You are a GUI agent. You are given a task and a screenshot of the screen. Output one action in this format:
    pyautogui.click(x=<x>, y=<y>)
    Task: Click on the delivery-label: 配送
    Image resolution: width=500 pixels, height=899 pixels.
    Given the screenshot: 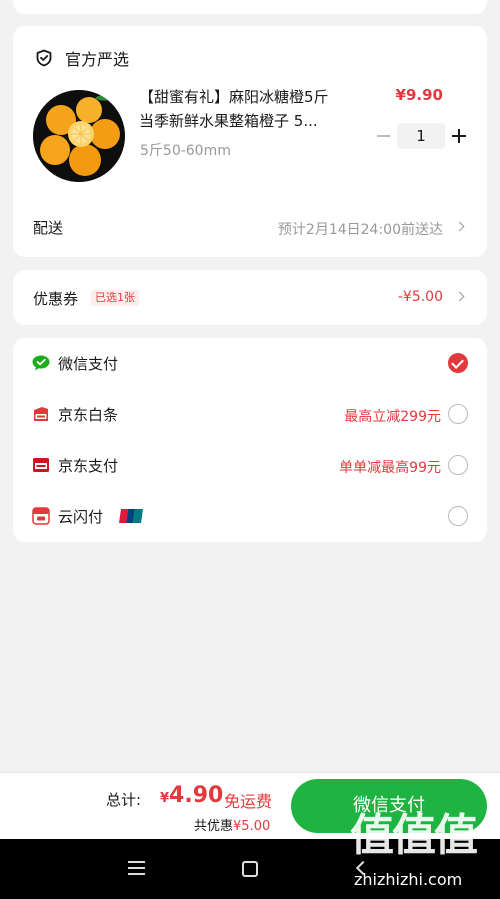 What is the action you would take?
    pyautogui.click(x=48, y=228)
    